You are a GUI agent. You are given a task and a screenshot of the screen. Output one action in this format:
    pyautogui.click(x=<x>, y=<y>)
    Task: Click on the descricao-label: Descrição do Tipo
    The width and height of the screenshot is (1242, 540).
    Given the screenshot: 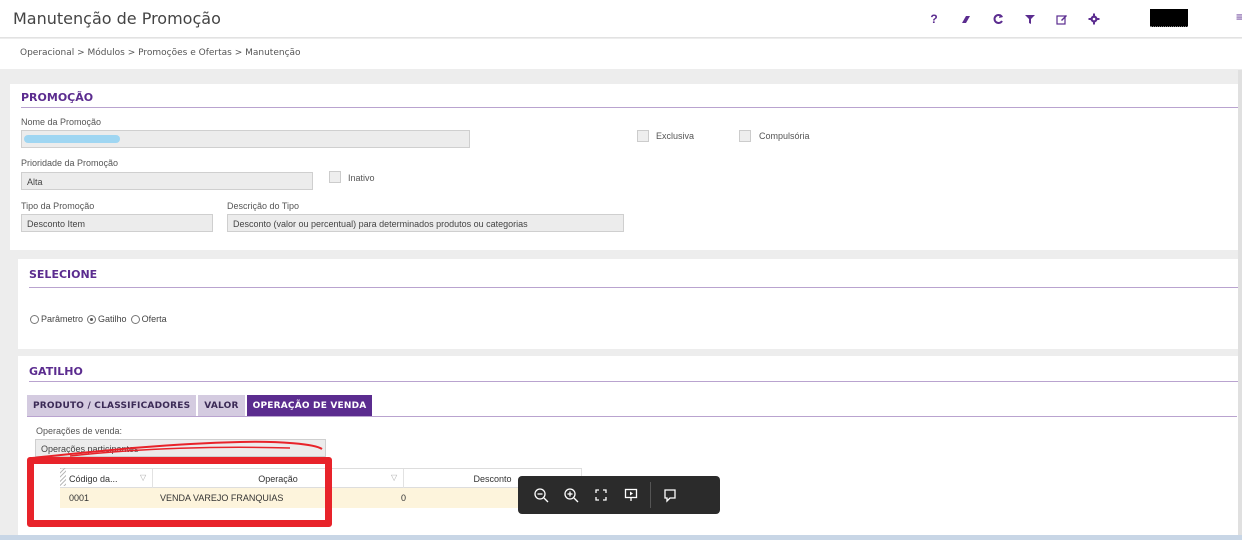 What is the action you would take?
    pyautogui.click(x=263, y=206)
    